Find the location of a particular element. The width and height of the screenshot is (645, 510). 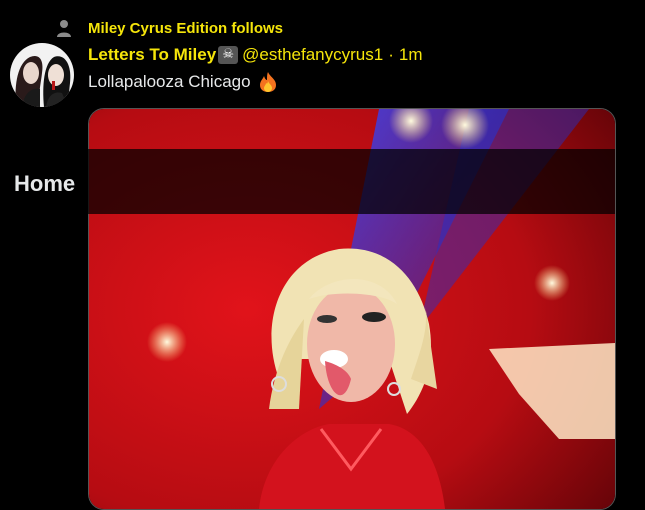

tweet-header: Letters To Miley ☠ @esthefanycyrus1 · 1m is located at coordinates (255, 55).